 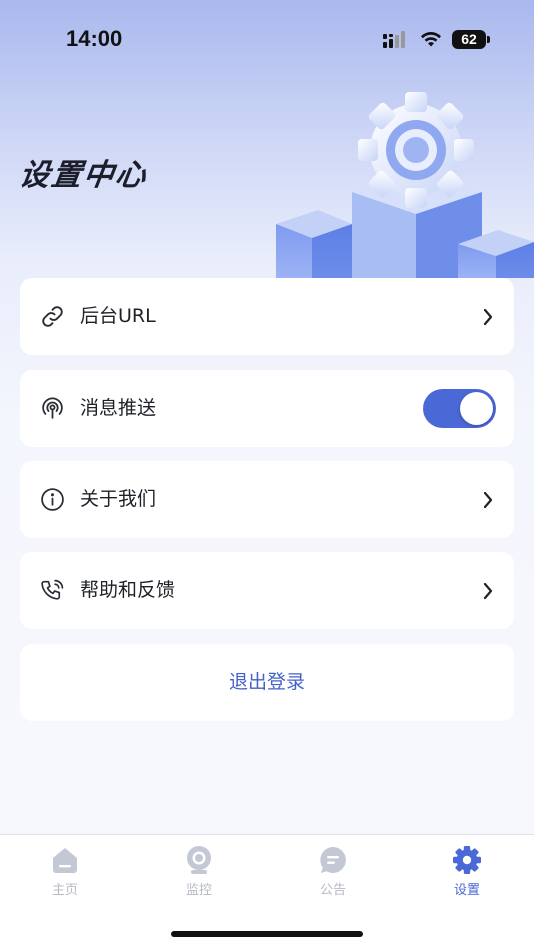 What do you see at coordinates (476, 408) in the screenshot?
I see `toggle-knob` at bounding box center [476, 408].